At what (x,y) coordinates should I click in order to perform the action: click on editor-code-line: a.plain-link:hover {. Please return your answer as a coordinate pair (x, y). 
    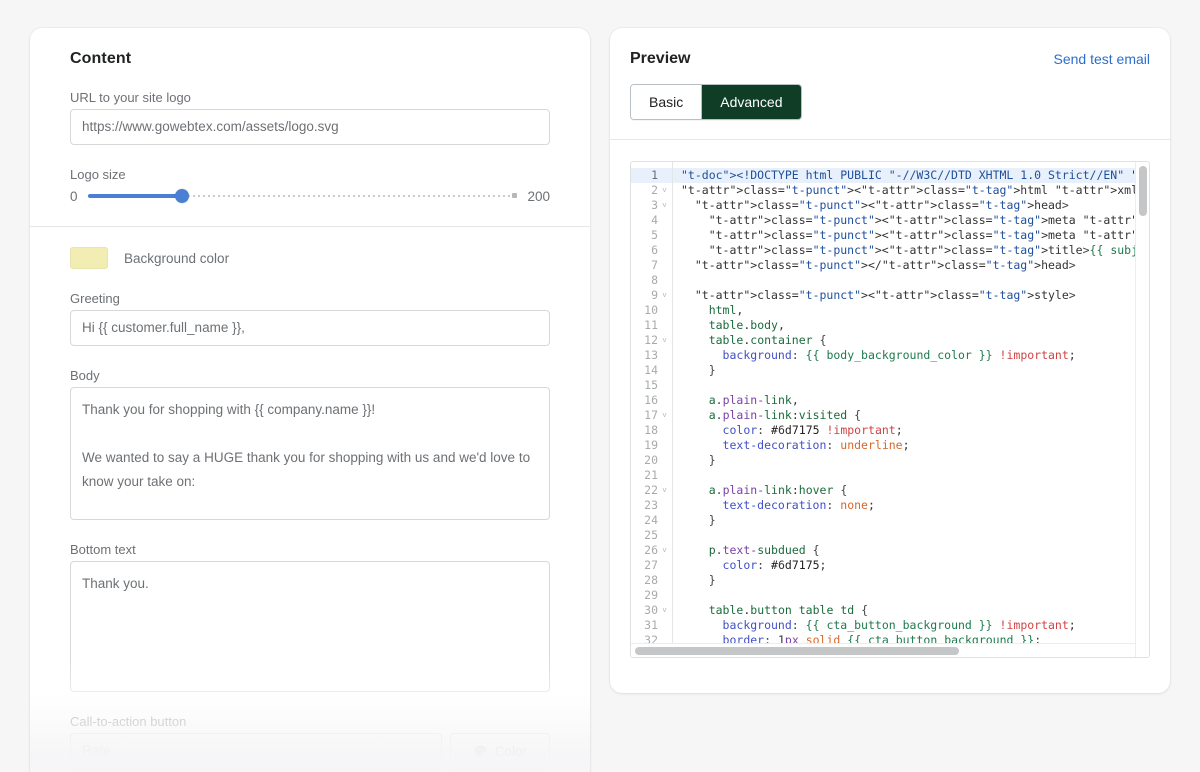
    Looking at the image, I should click on (778, 490).